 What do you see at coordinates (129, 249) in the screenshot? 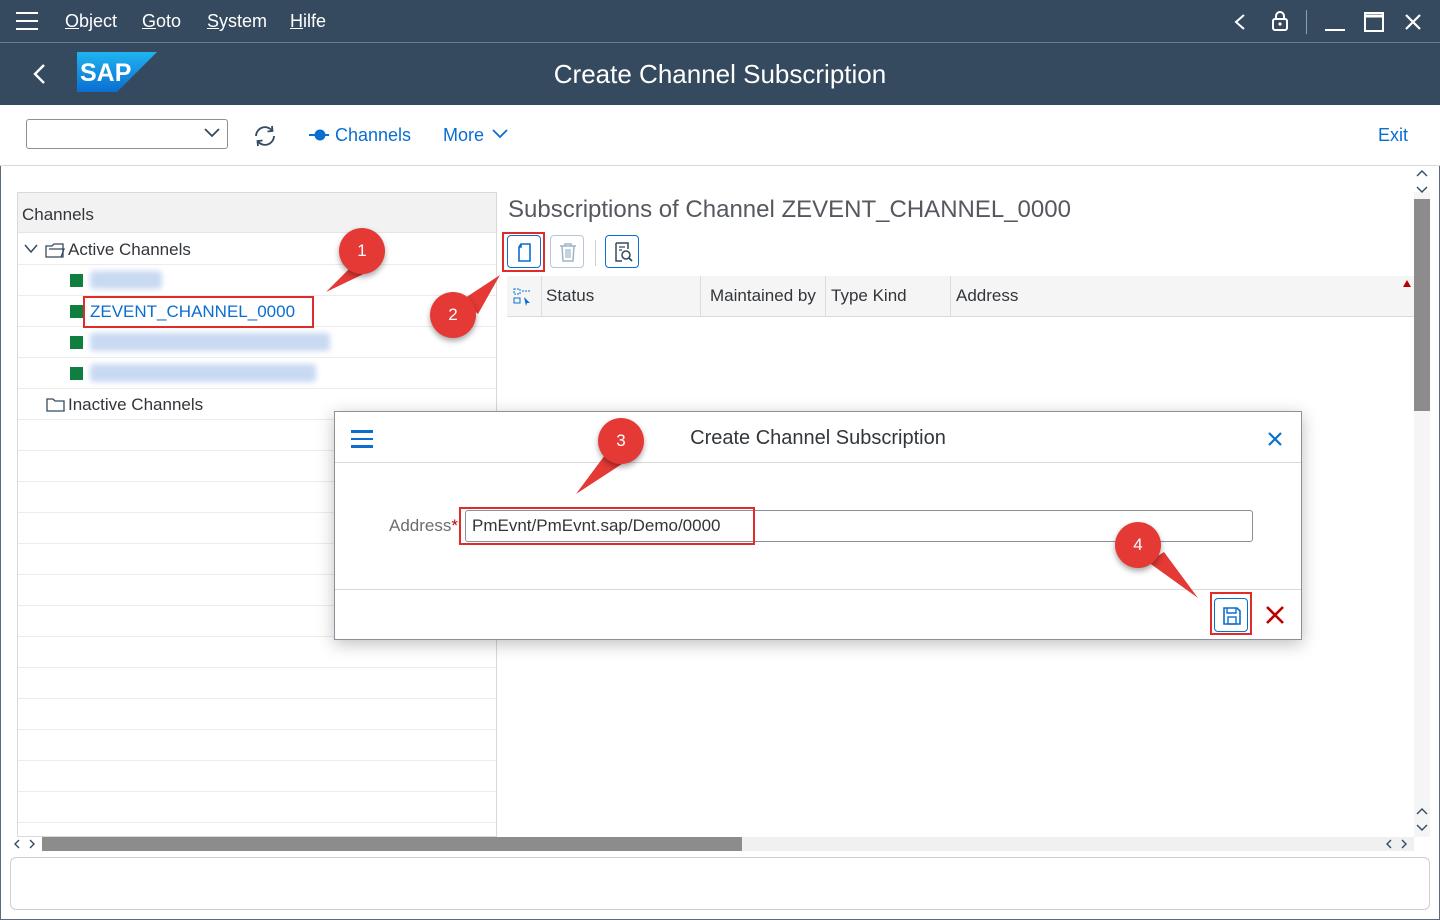
I see `active-channels-label: Active Channels` at bounding box center [129, 249].